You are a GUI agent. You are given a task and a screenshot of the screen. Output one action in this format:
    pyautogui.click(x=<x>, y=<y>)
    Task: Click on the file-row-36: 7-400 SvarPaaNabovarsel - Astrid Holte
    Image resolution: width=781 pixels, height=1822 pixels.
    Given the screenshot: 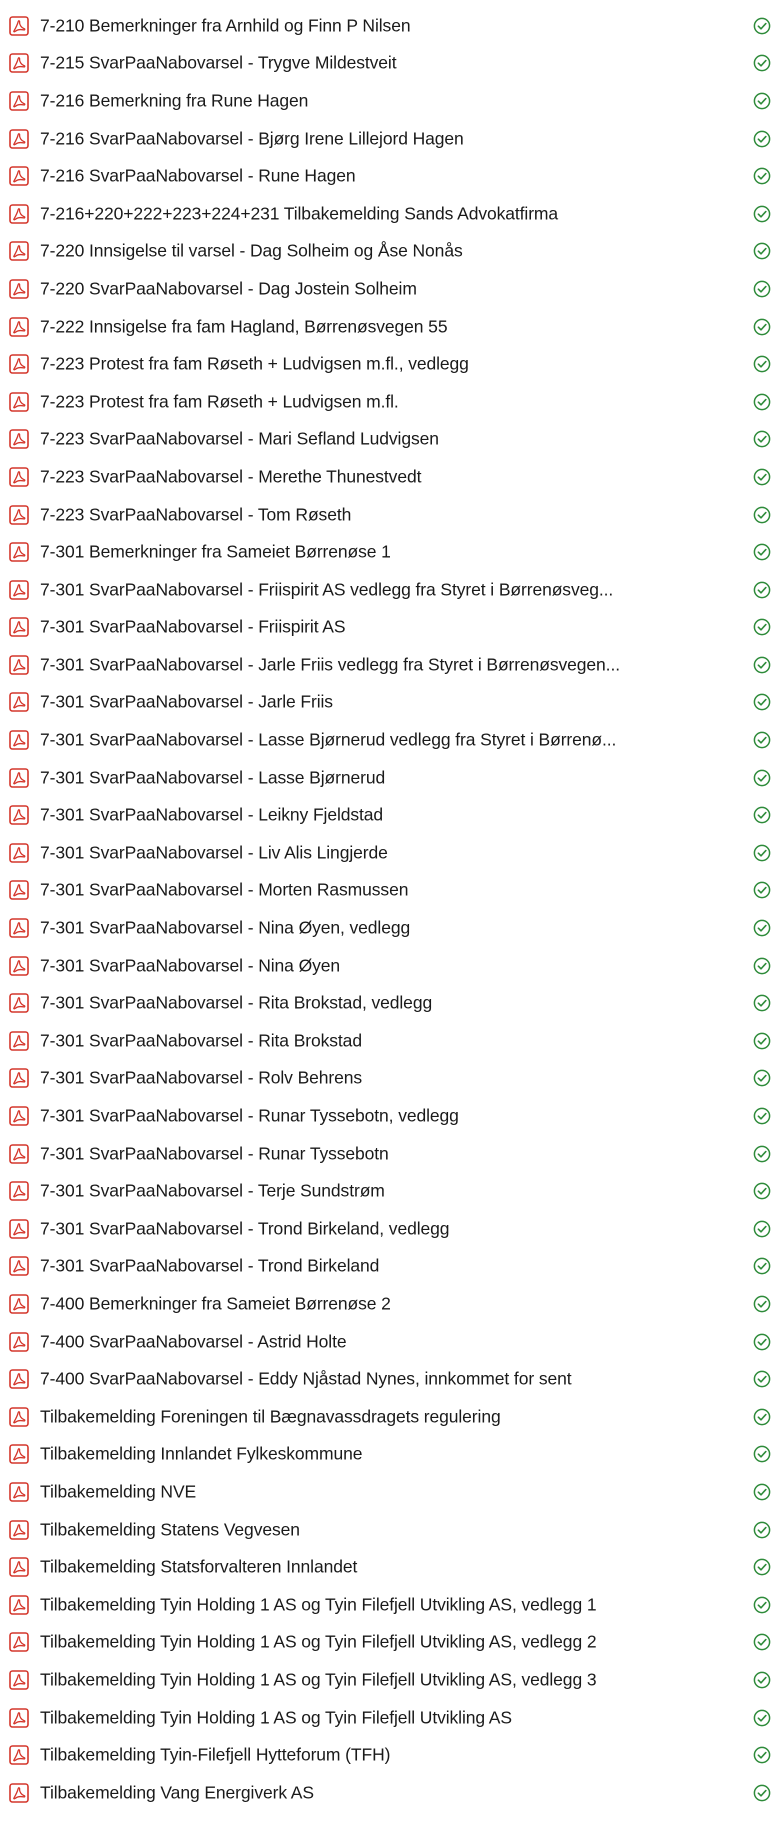 What is the action you would take?
    pyautogui.click(x=390, y=1342)
    